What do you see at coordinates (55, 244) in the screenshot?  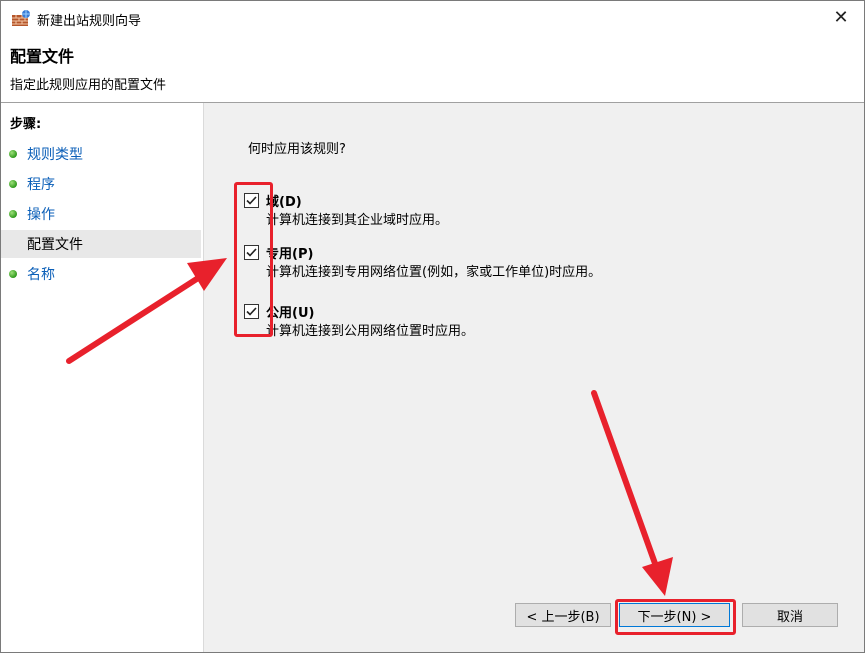 I see `step-label: 配置文件` at bounding box center [55, 244].